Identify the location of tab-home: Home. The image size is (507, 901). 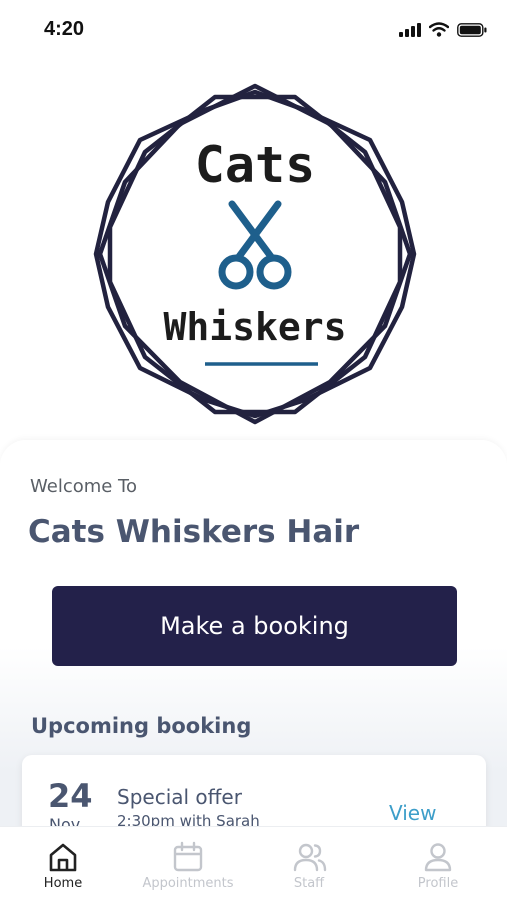
(63, 864).